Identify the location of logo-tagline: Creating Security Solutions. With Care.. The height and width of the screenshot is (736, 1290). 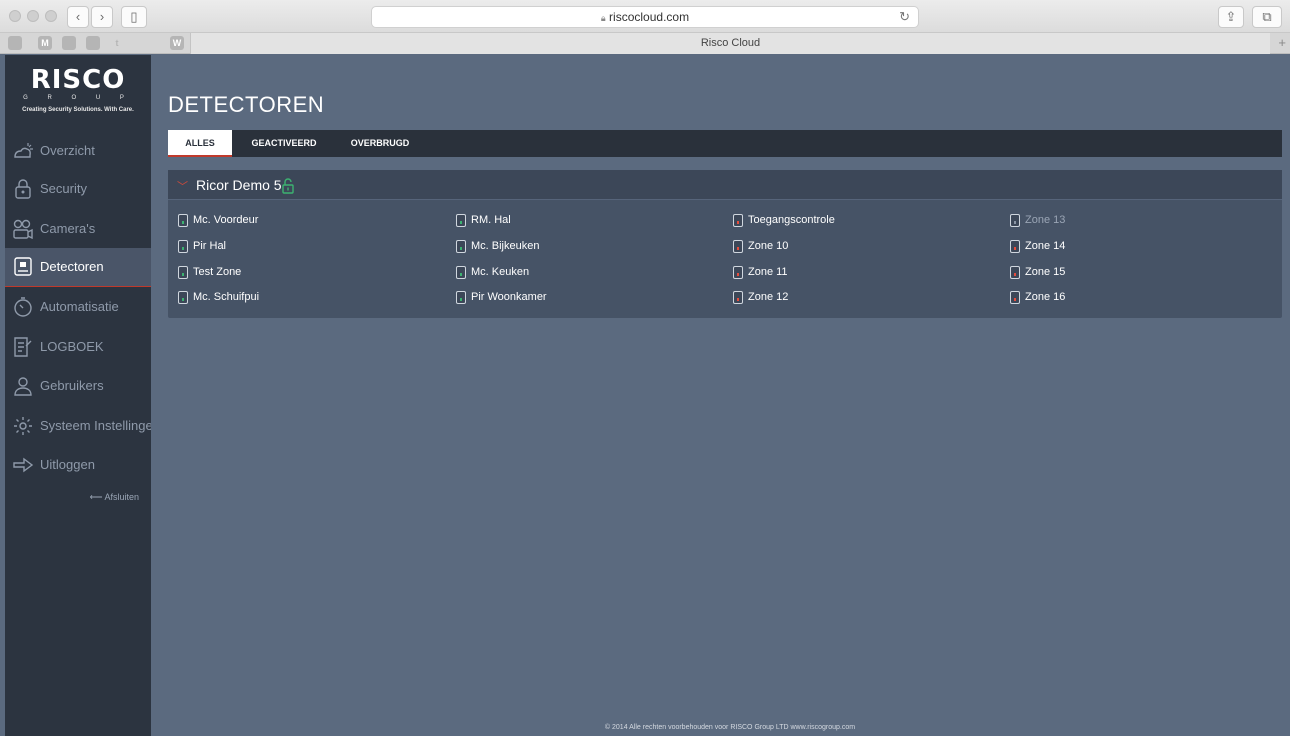
(78, 110).